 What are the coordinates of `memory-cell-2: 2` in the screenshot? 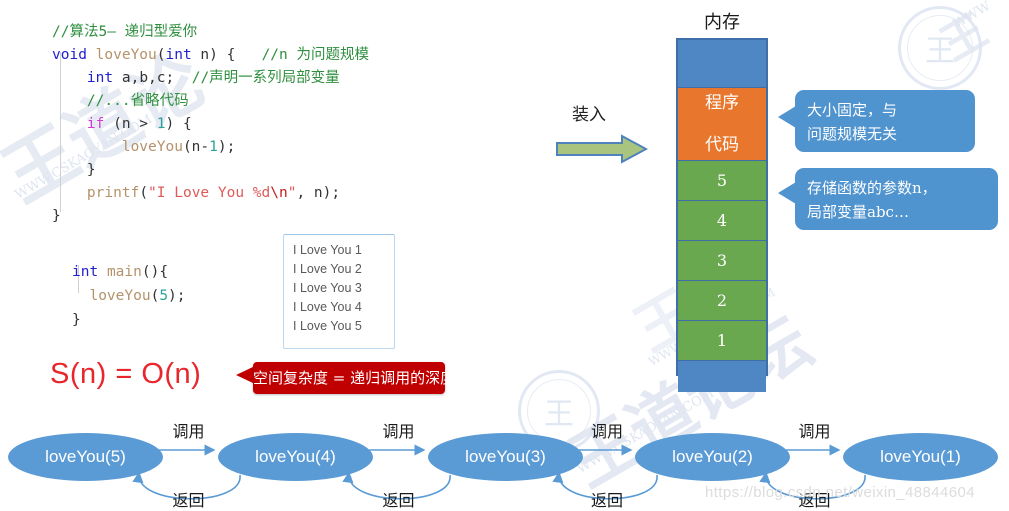 It's located at (722, 301).